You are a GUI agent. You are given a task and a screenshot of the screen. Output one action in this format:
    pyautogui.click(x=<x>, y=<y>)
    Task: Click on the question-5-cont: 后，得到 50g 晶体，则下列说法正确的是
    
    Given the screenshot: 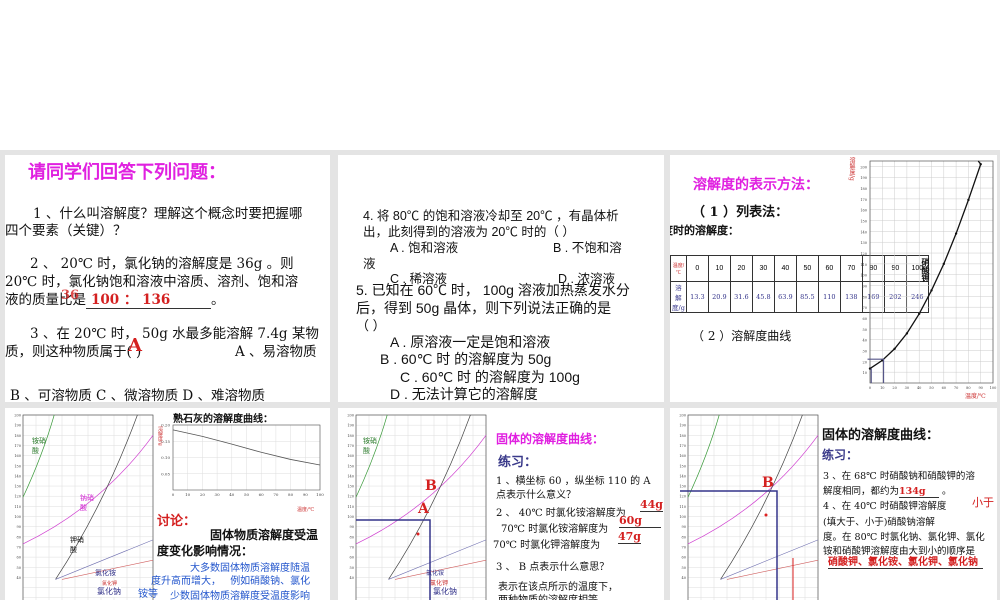 What is the action you would take?
    pyautogui.click(x=484, y=308)
    